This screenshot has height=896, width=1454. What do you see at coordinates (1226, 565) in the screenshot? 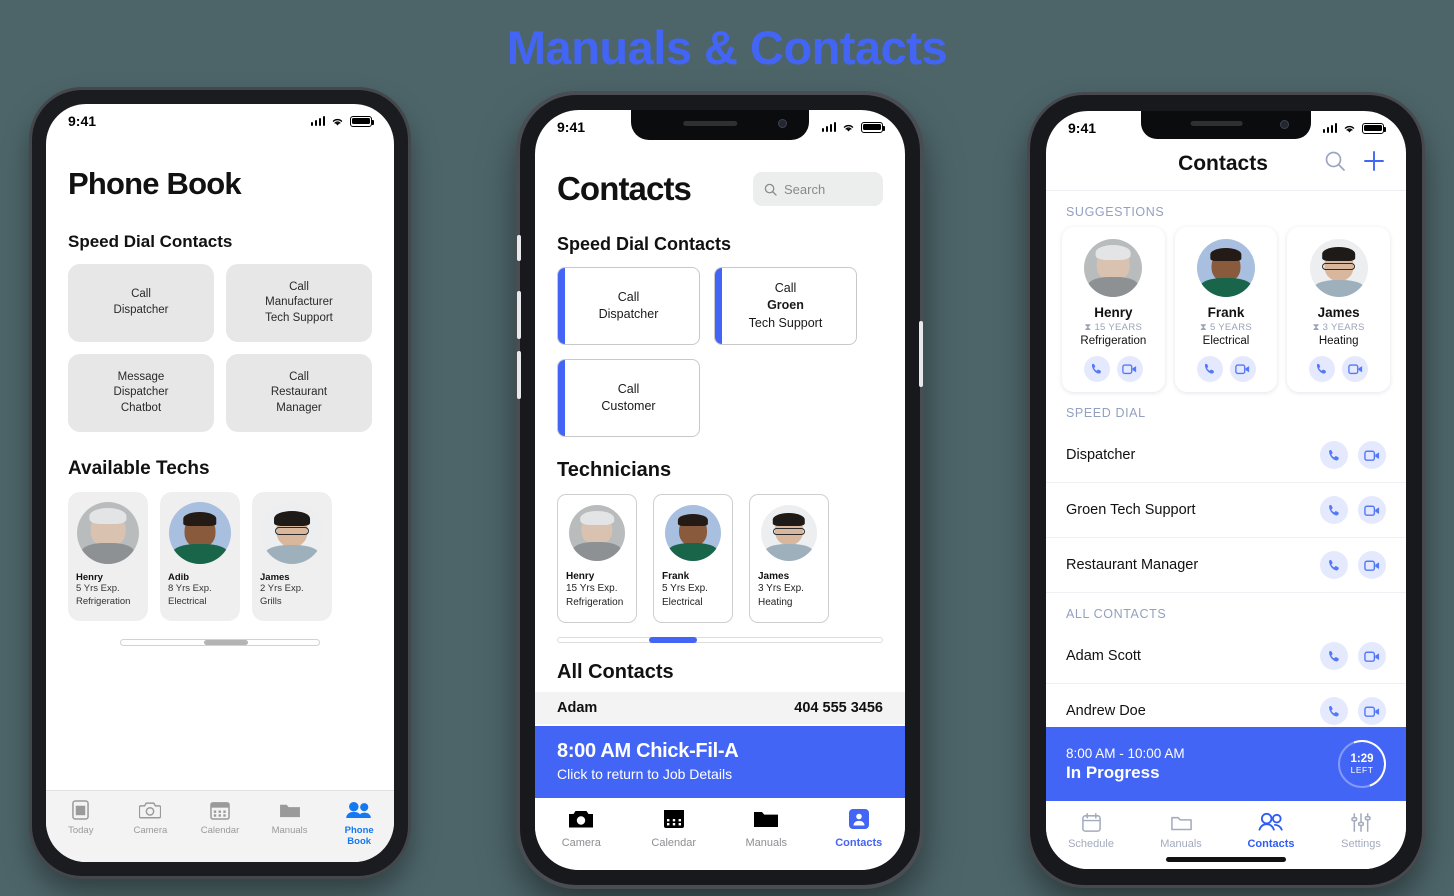
I see `list-item: Restaurant Manager` at bounding box center [1226, 565].